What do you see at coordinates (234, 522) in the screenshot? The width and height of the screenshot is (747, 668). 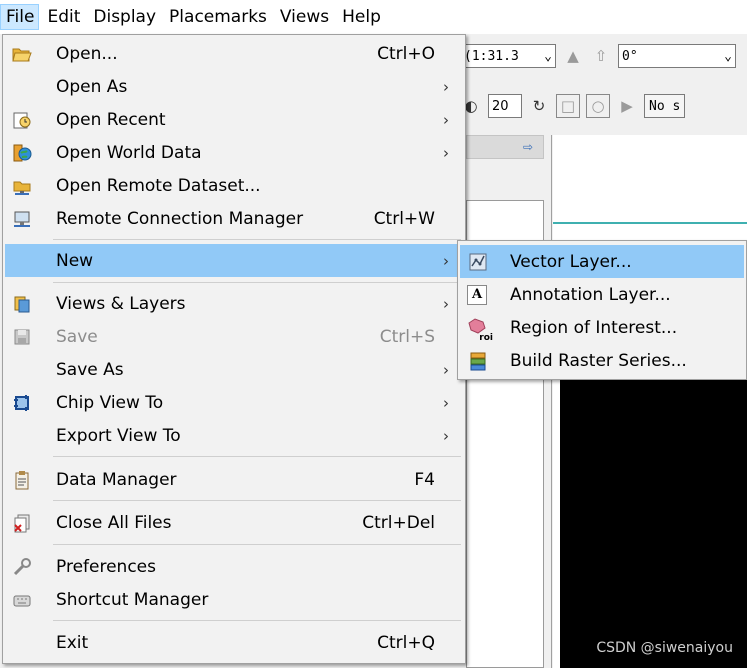 I see `menu-item-close-all-files: Close All Files Ctrl+Del` at bounding box center [234, 522].